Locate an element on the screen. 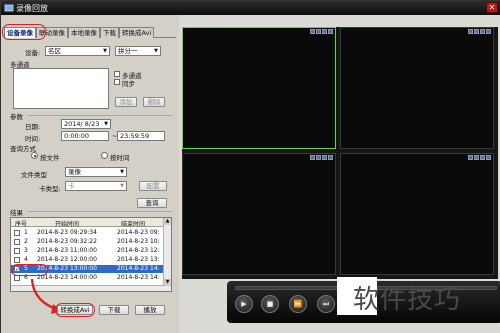 The image size is (500, 333). table-row: 6 2014-8-23 14:00:00 2014-8-23 14: is located at coordinates (88, 278).